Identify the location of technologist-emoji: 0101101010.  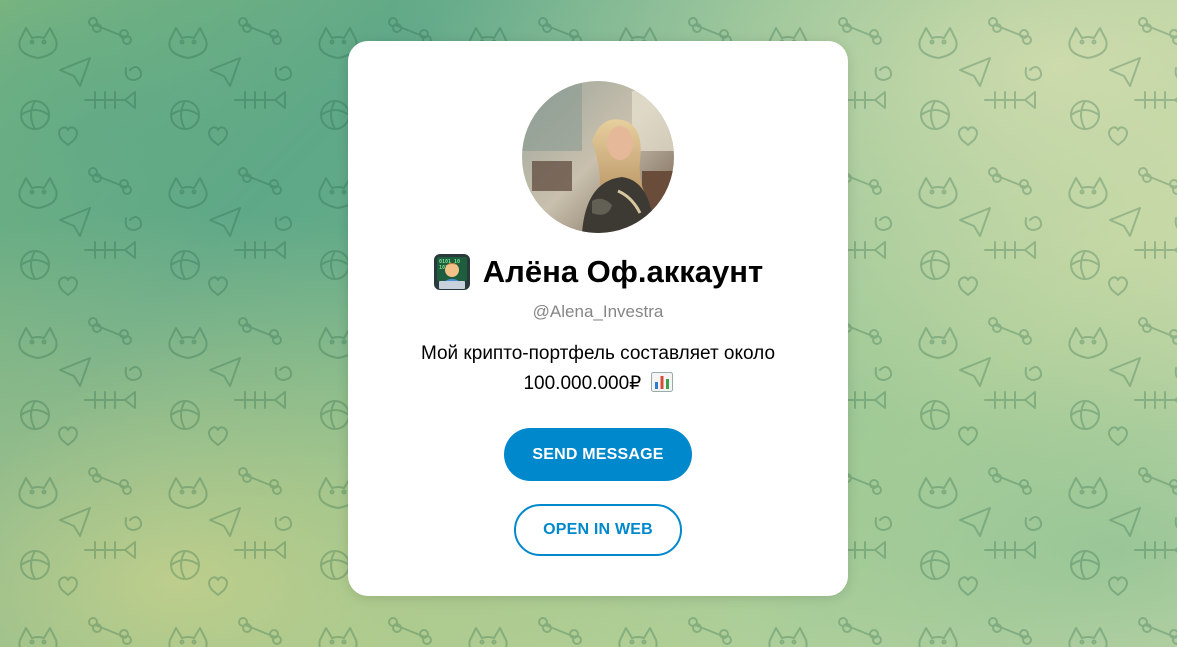
(451, 272).